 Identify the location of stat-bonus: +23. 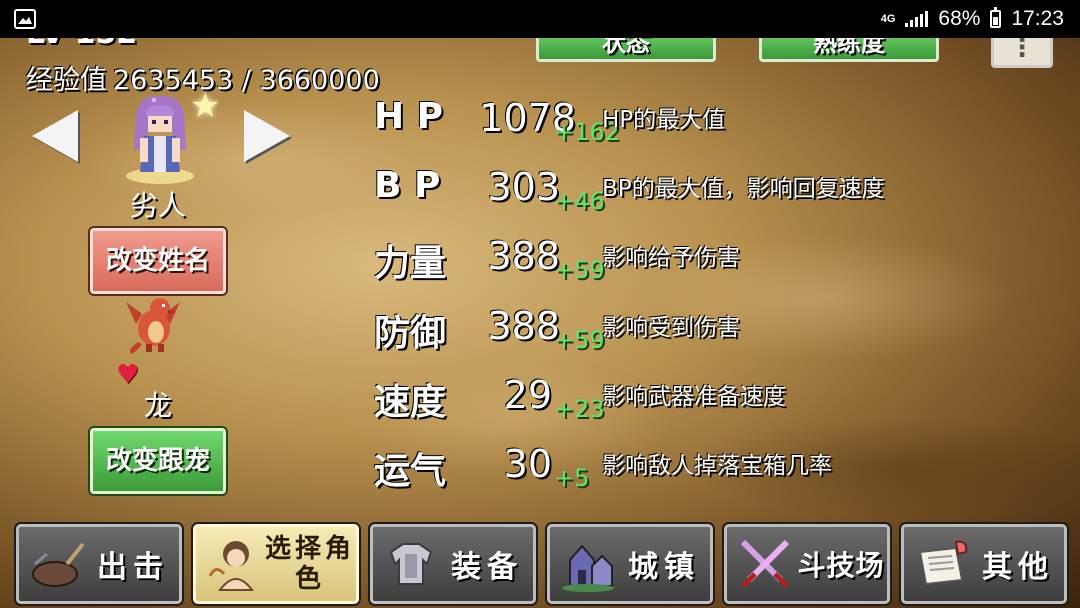
(579, 409).